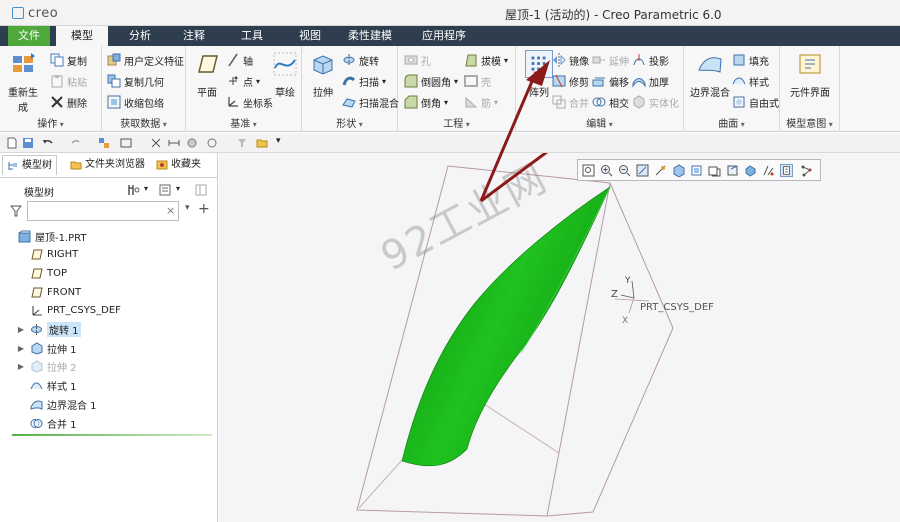 The image size is (900, 522). I want to click on paste-button: 粘贴, so click(68, 81).